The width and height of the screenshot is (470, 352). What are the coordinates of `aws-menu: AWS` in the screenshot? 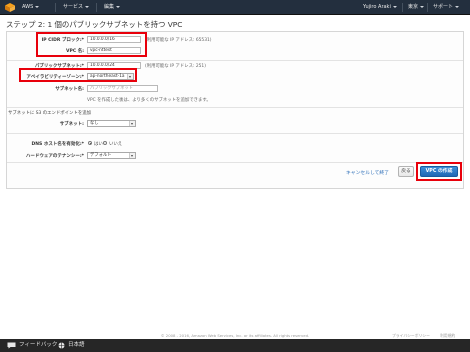 It's located at (31, 7).